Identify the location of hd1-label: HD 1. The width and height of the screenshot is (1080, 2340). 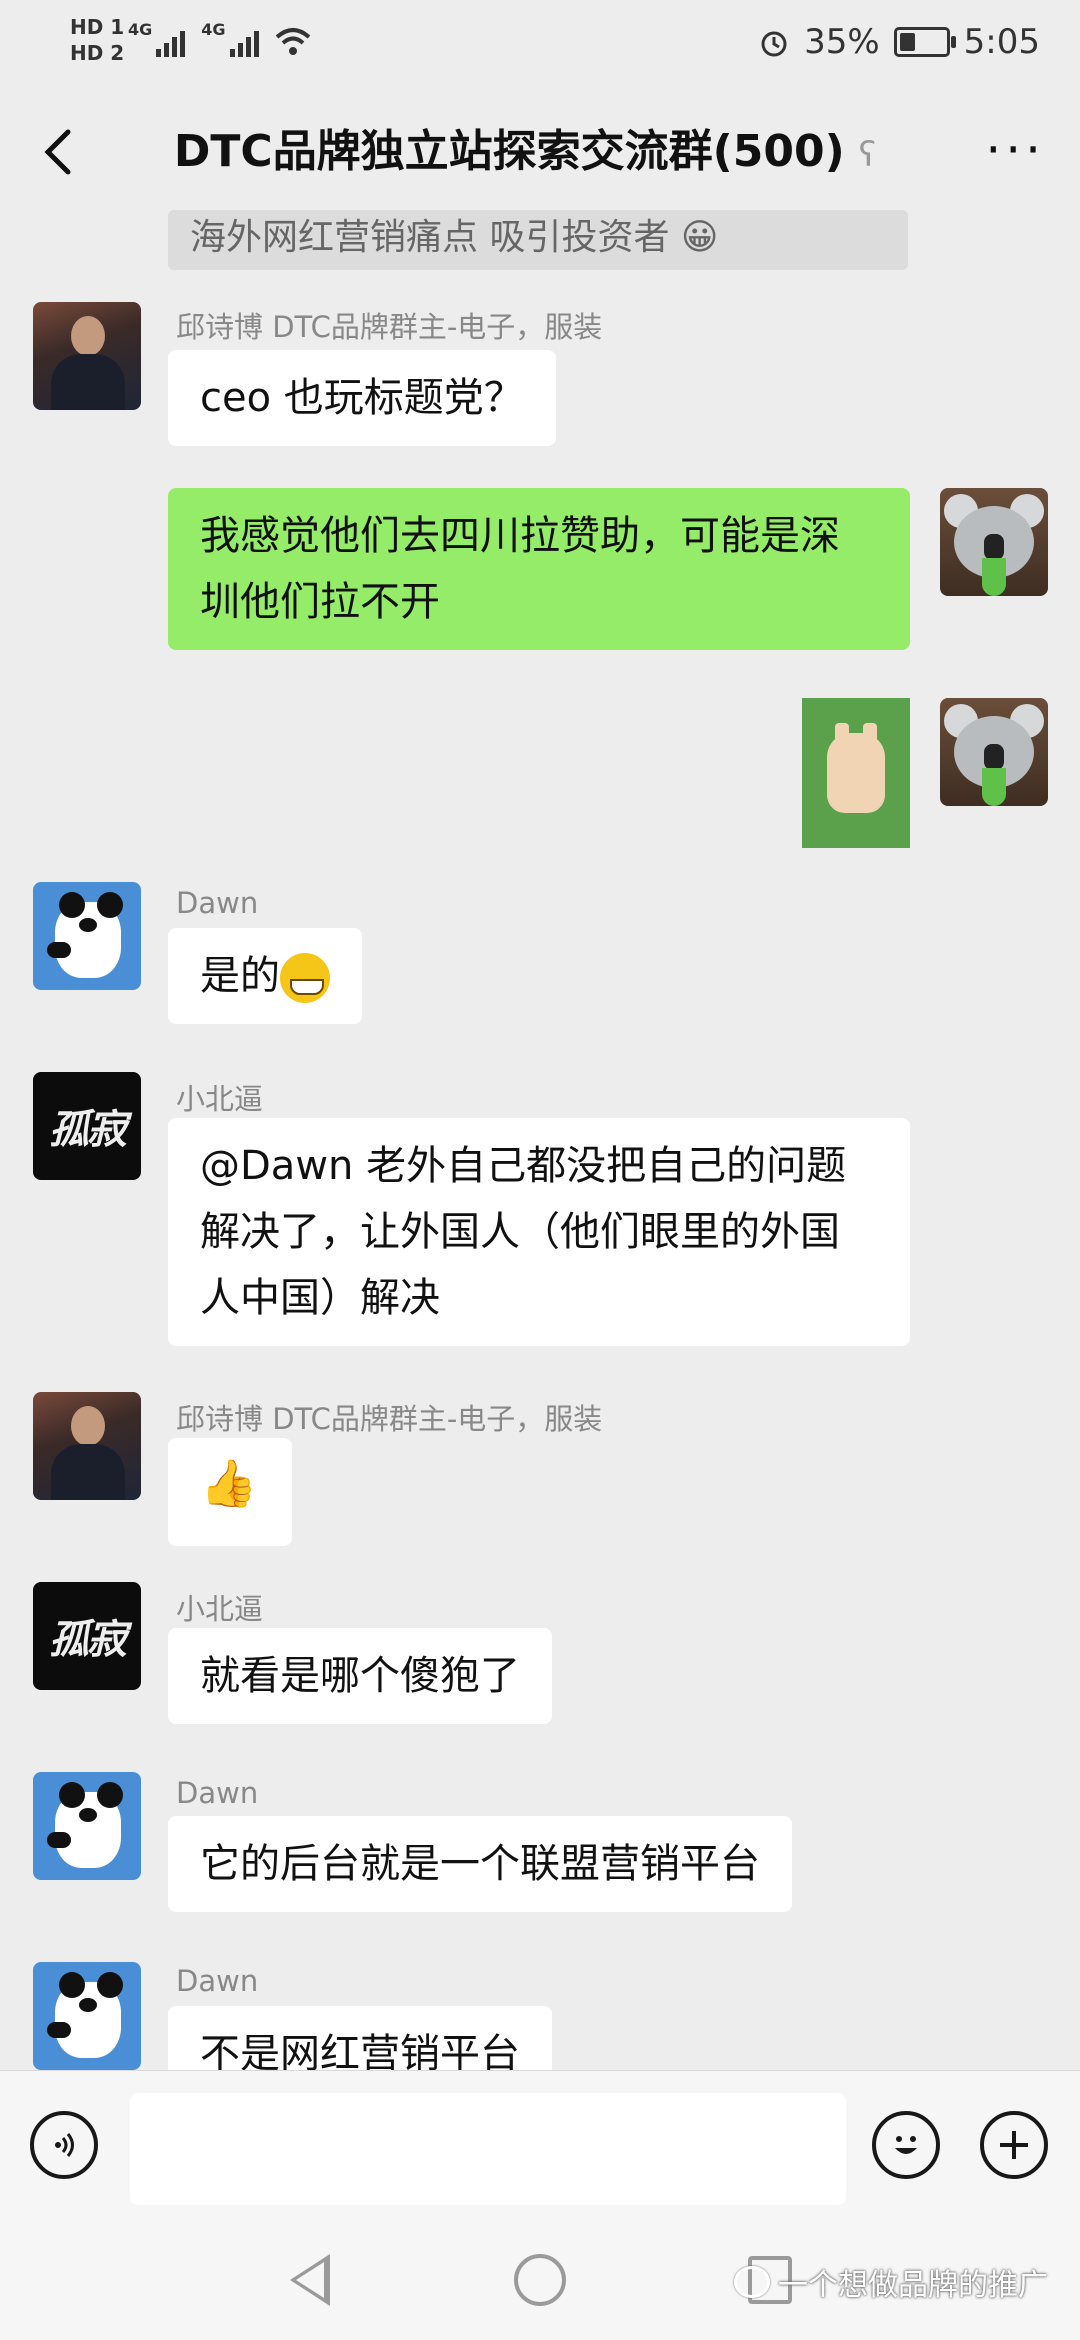
(97, 27).